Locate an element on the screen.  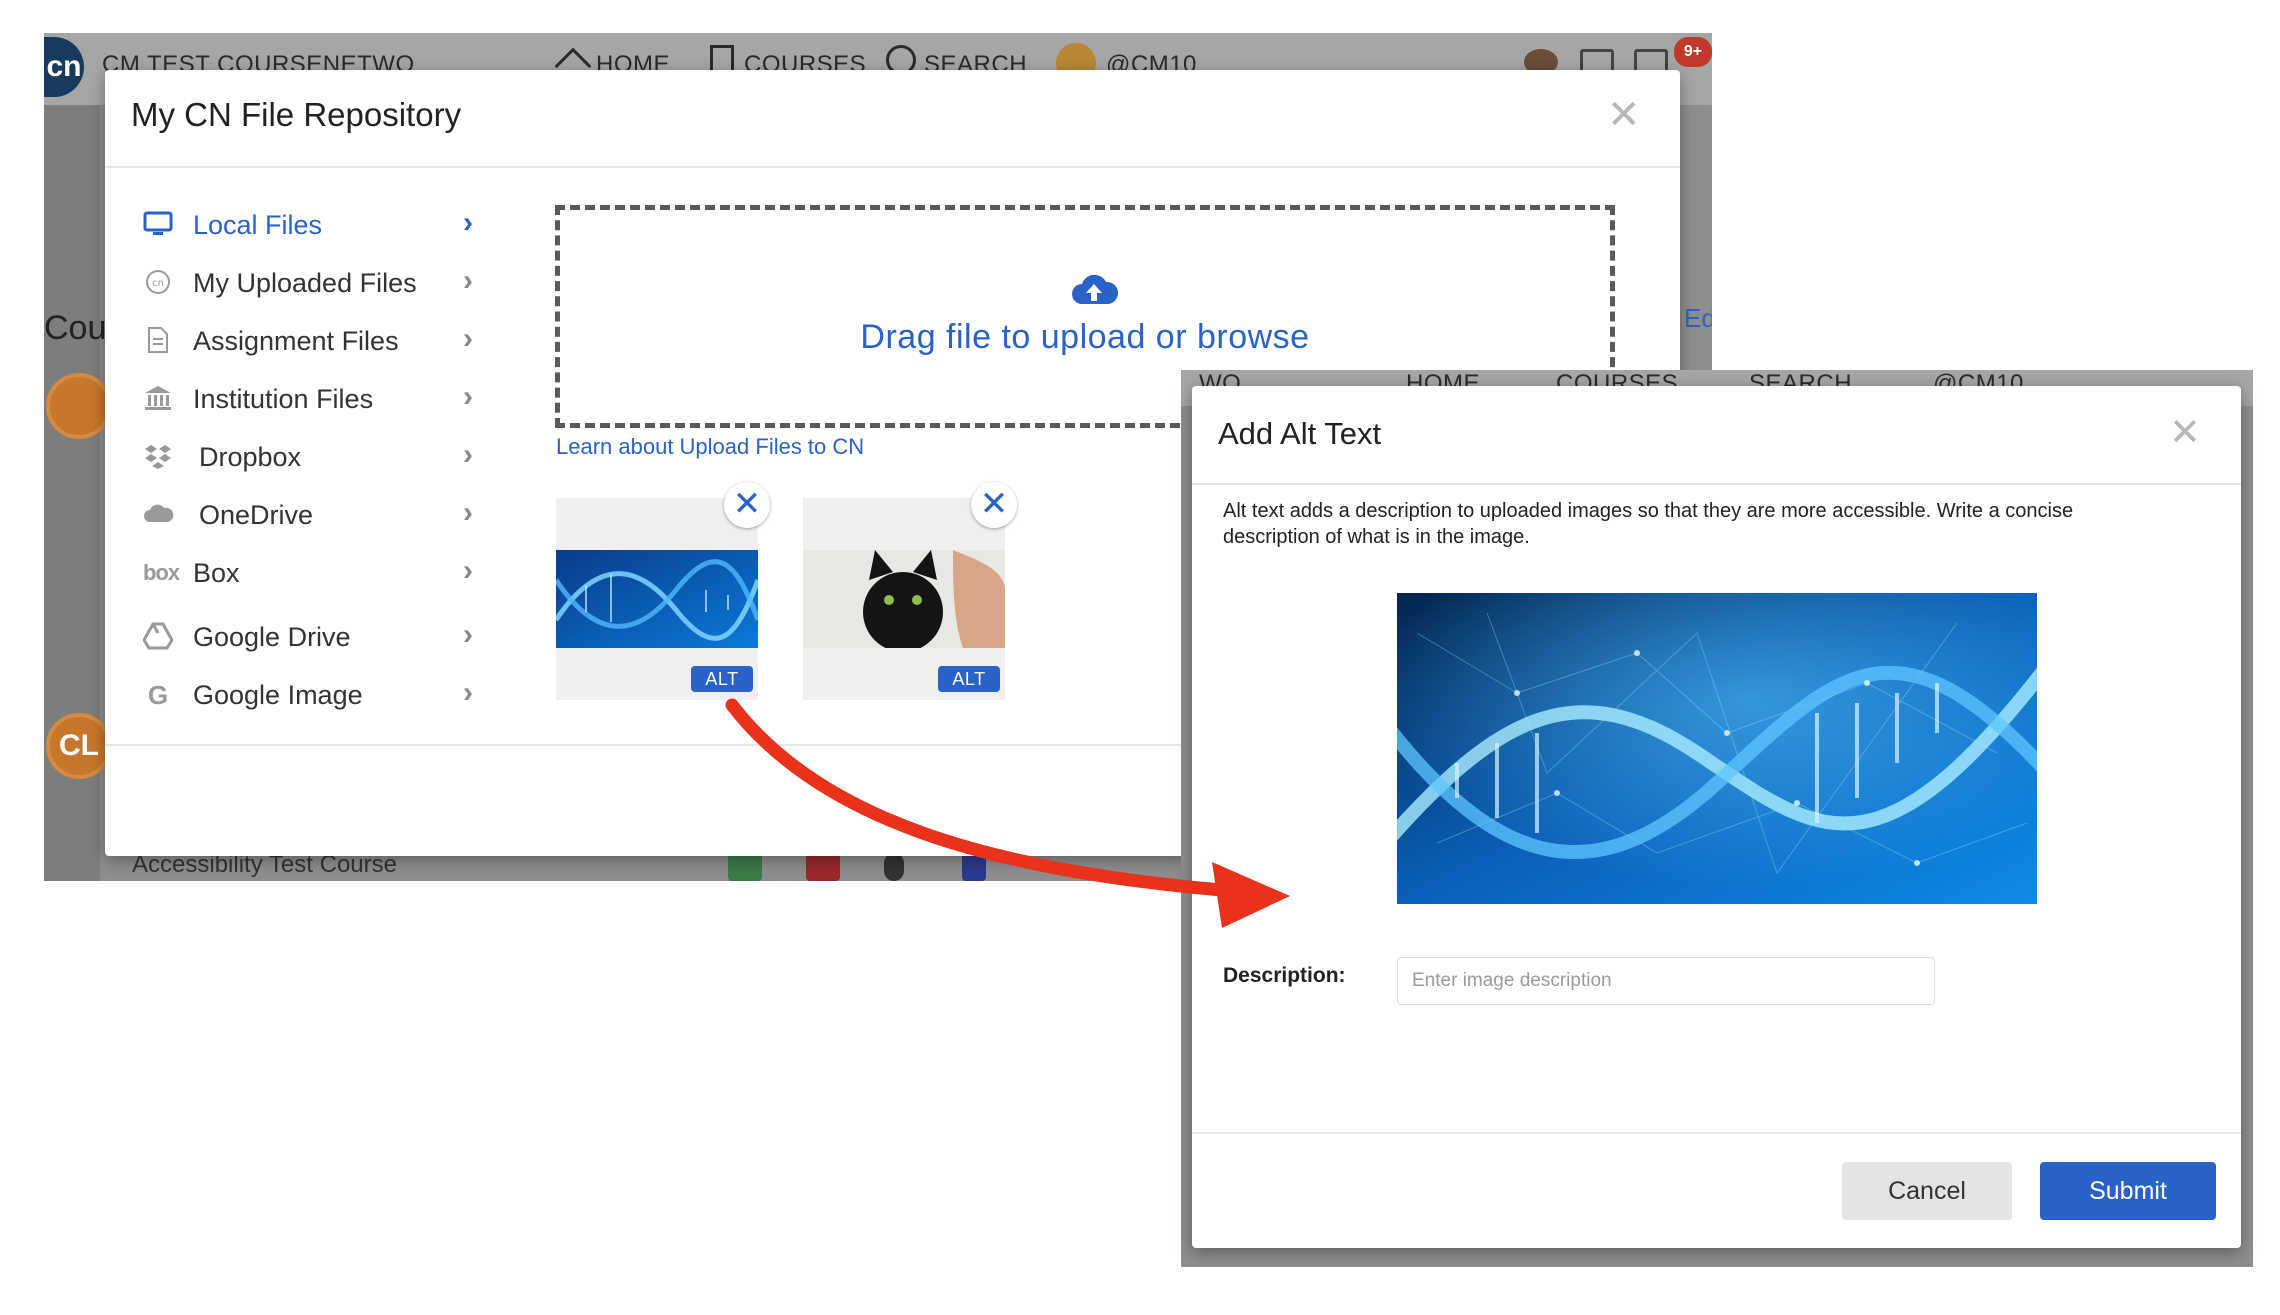
source-assignment-files: Assignment Files › is located at coordinates (321, 341).